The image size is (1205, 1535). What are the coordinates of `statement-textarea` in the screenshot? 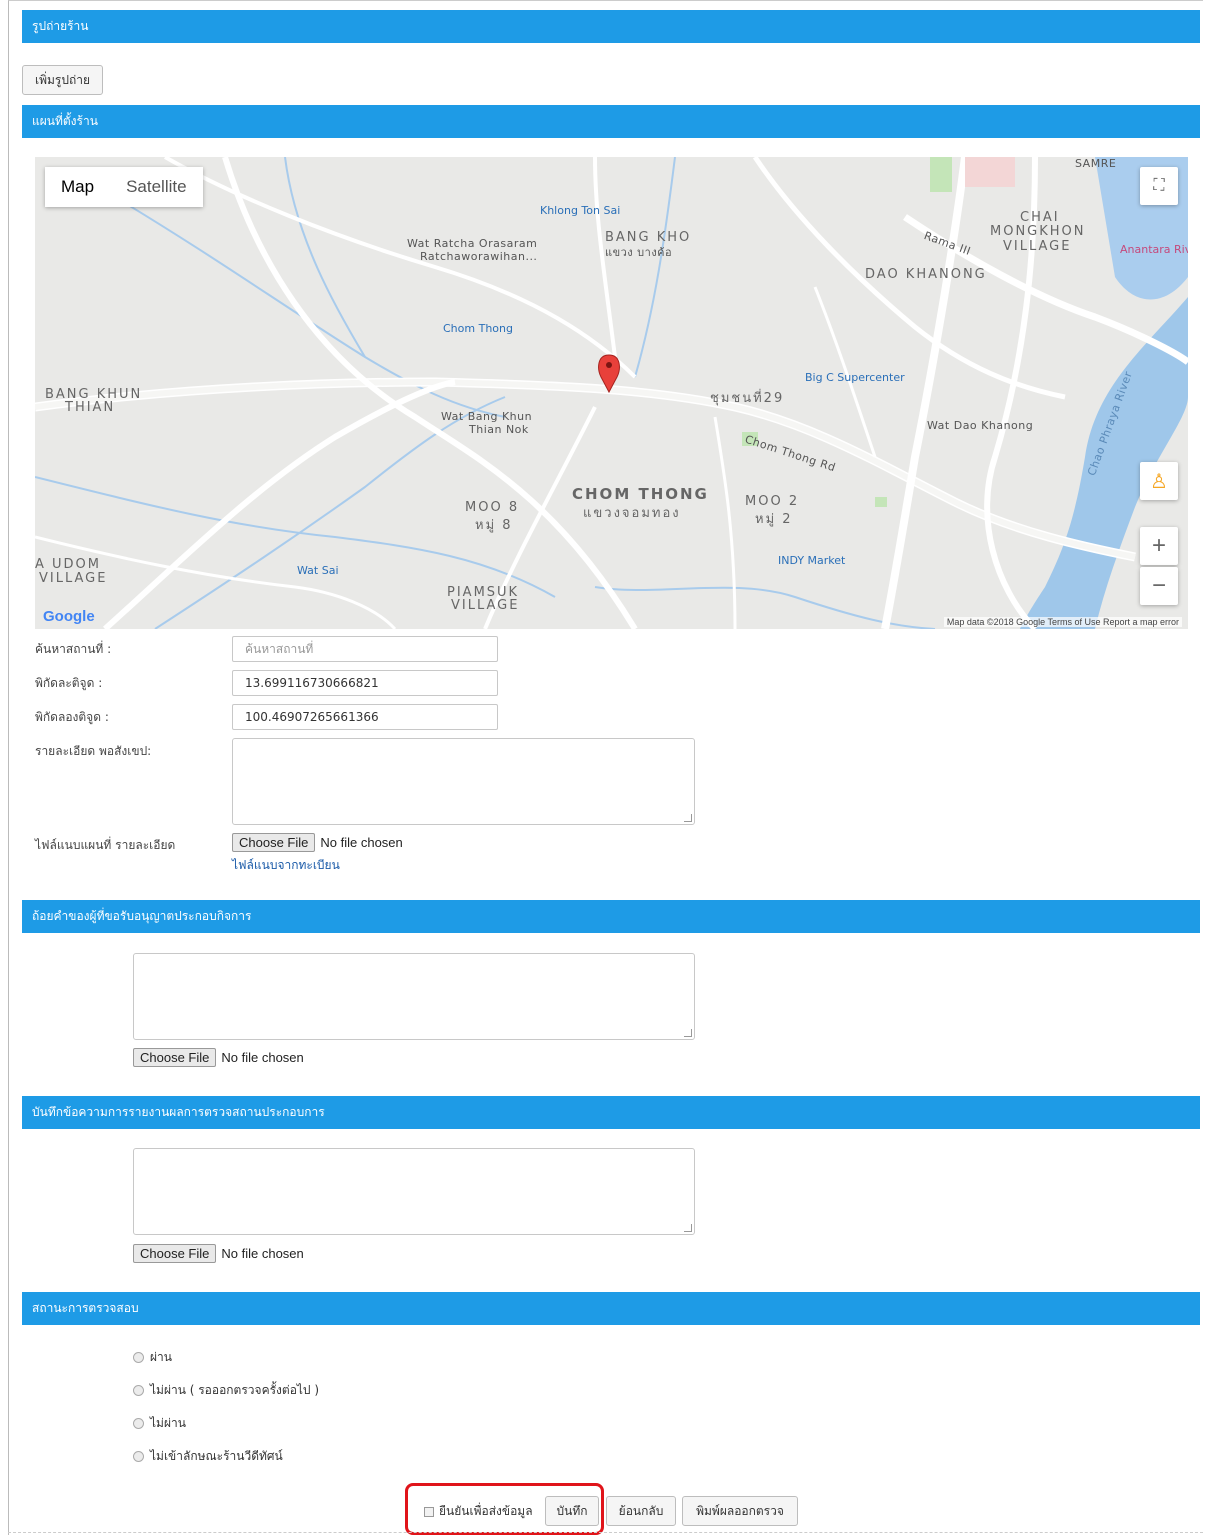 It's located at (414, 996).